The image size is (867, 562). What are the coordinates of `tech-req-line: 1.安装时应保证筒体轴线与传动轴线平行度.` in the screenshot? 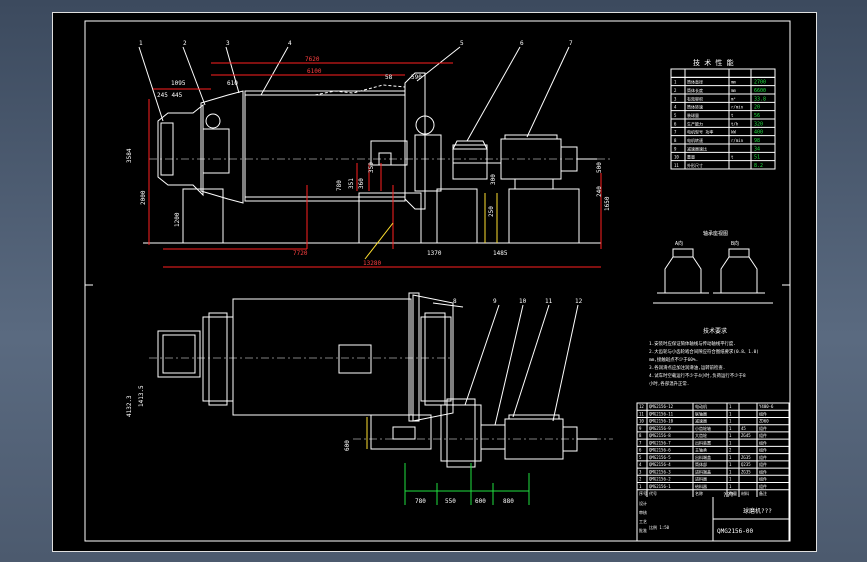 It's located at (692, 343).